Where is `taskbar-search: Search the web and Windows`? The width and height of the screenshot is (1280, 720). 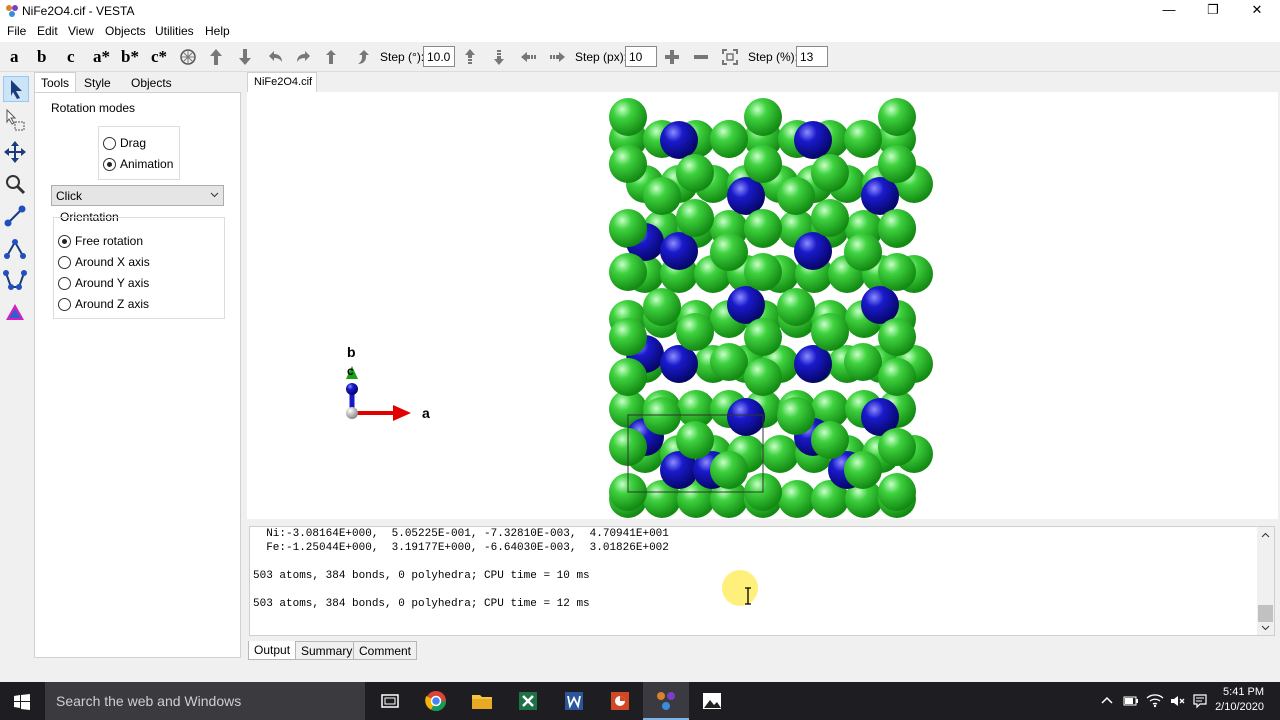 taskbar-search: Search the web and Windows is located at coordinates (205, 701).